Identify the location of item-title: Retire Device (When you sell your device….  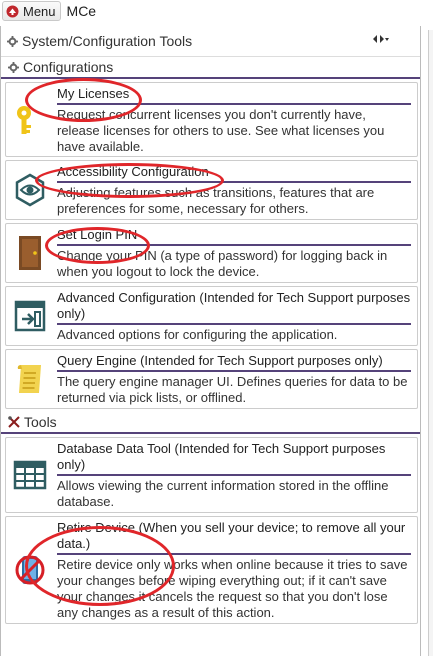
(234, 537).